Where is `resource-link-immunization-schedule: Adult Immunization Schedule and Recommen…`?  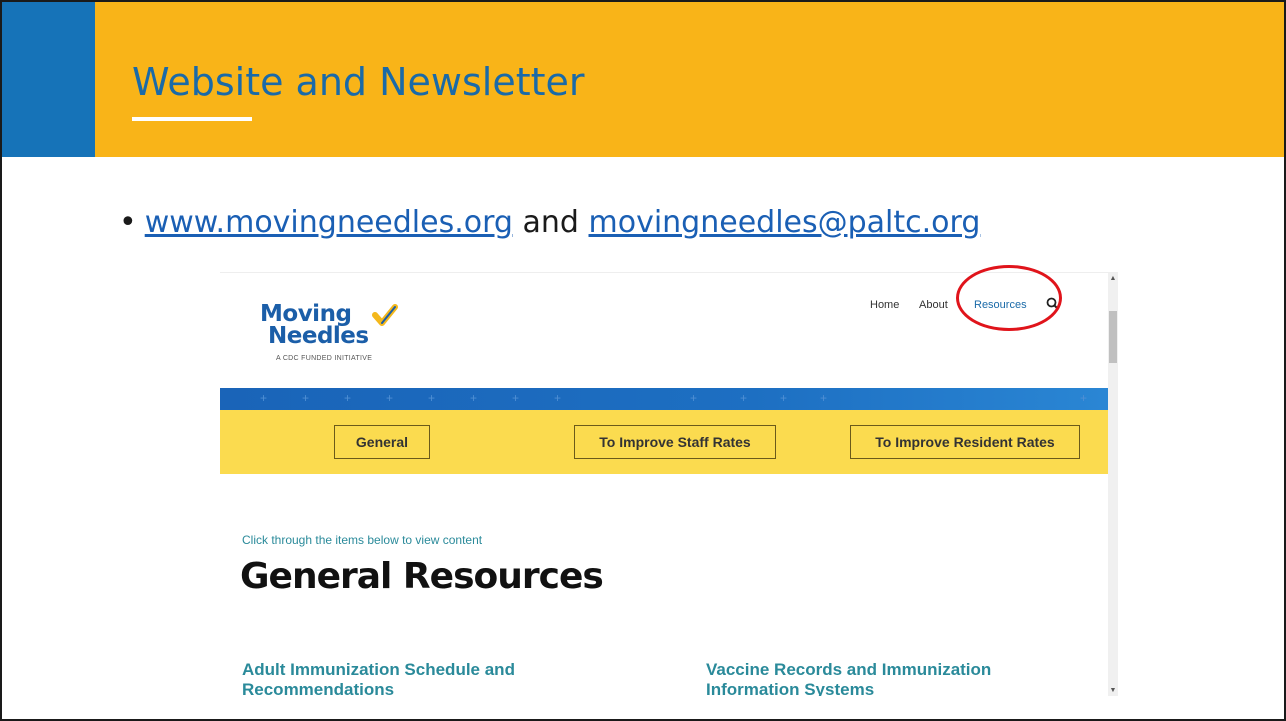 resource-link-immunization-schedule: Adult Immunization Schedule and Recommen… is located at coordinates (402, 678).